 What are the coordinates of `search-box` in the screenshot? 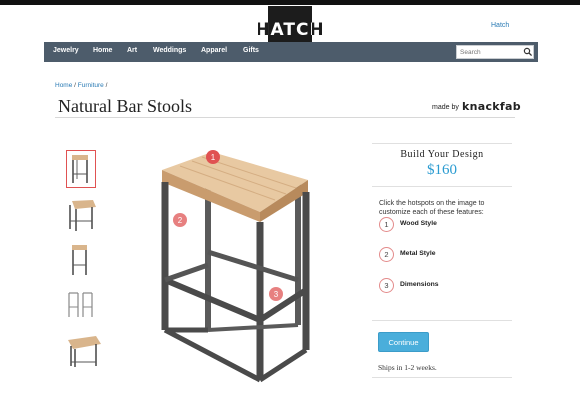 It's located at (495, 52).